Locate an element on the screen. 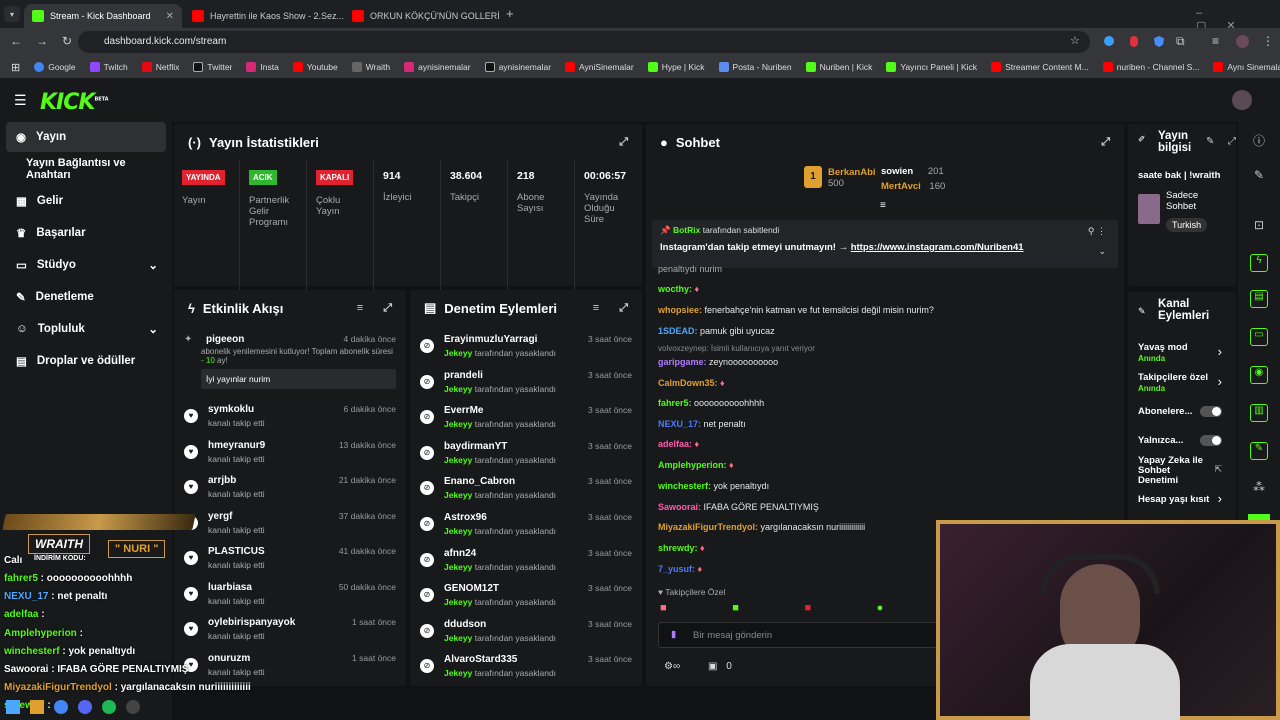  new-tab-button: + is located at coordinates (510, 13).